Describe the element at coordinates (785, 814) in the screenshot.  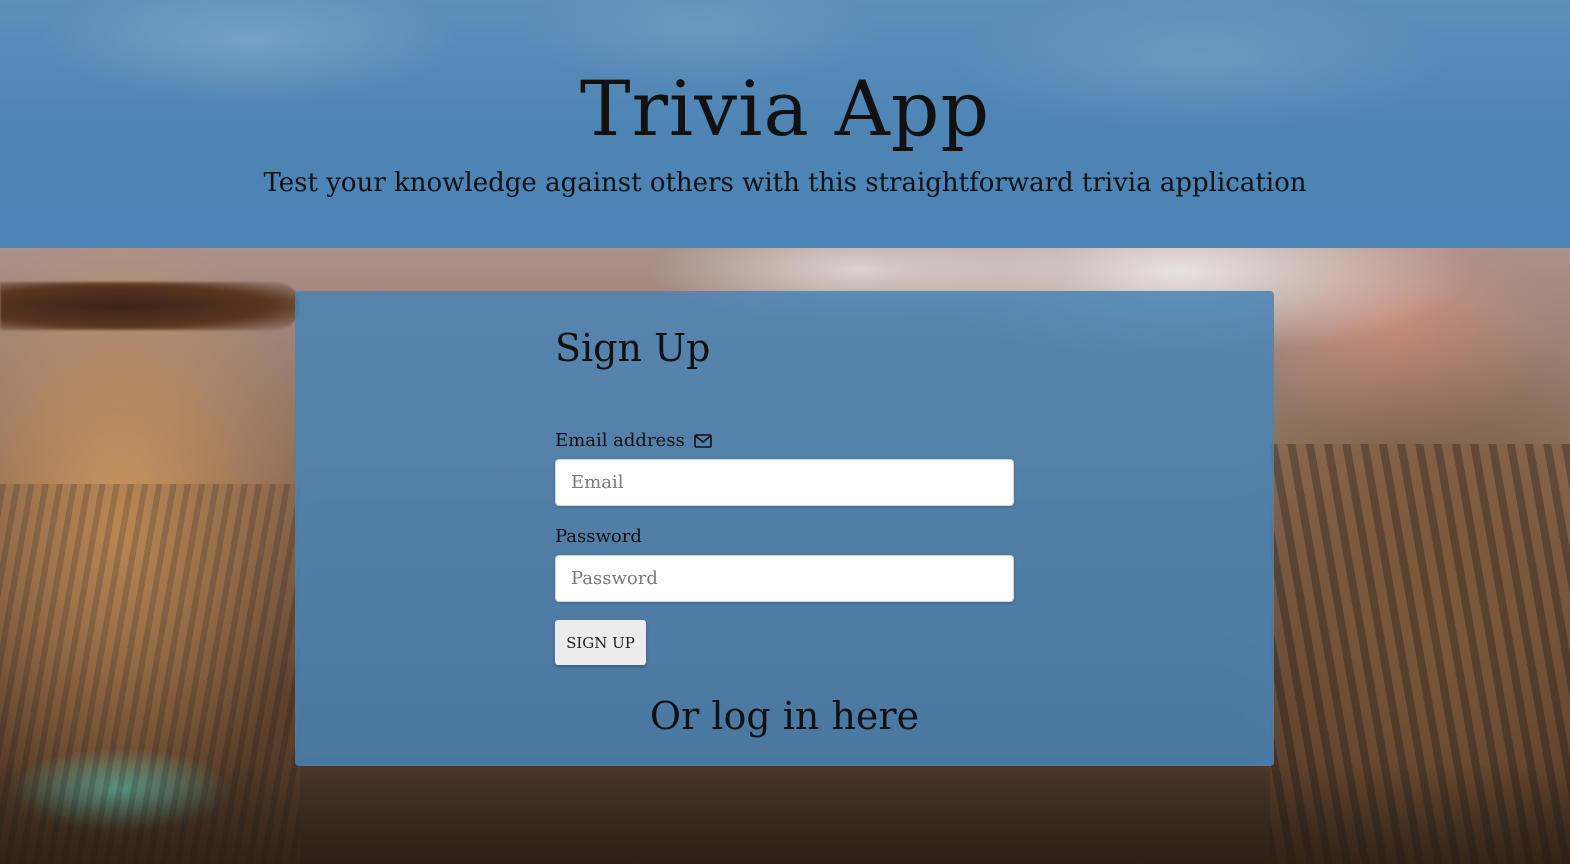
I see `background-foreground` at that location.